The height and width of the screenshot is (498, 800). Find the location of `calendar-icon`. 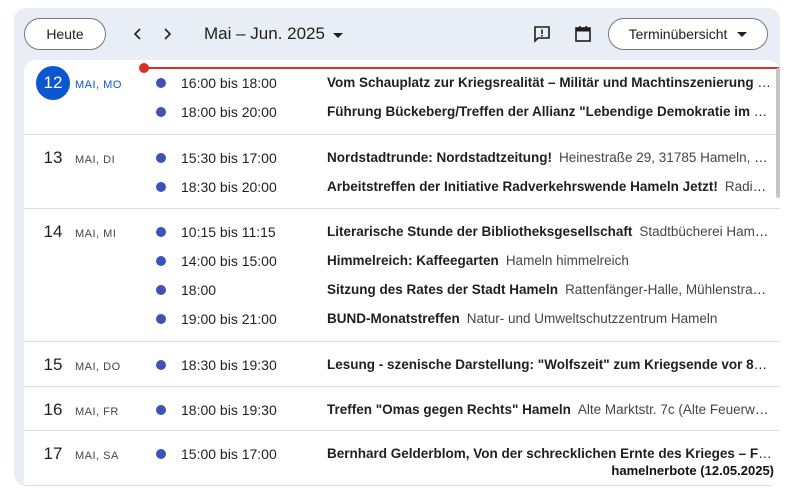

calendar-icon is located at coordinates (583, 34).